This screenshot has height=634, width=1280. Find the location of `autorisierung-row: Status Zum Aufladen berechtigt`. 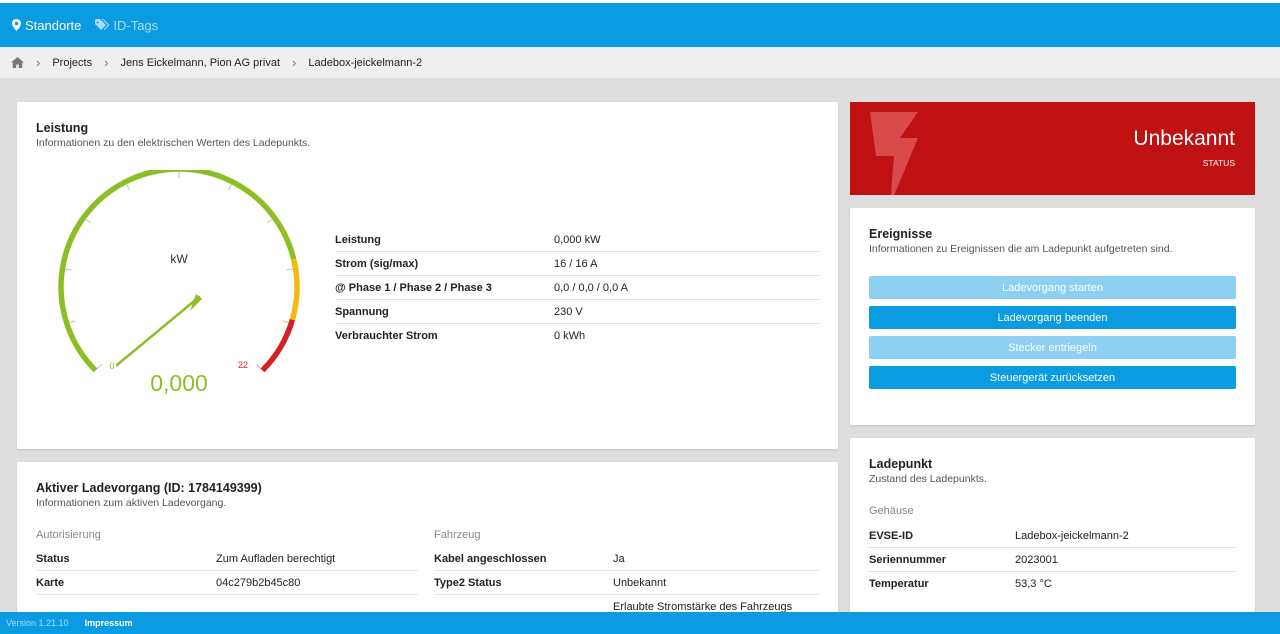

autorisierung-row: Status Zum Aufladen berechtigt is located at coordinates (227, 559).